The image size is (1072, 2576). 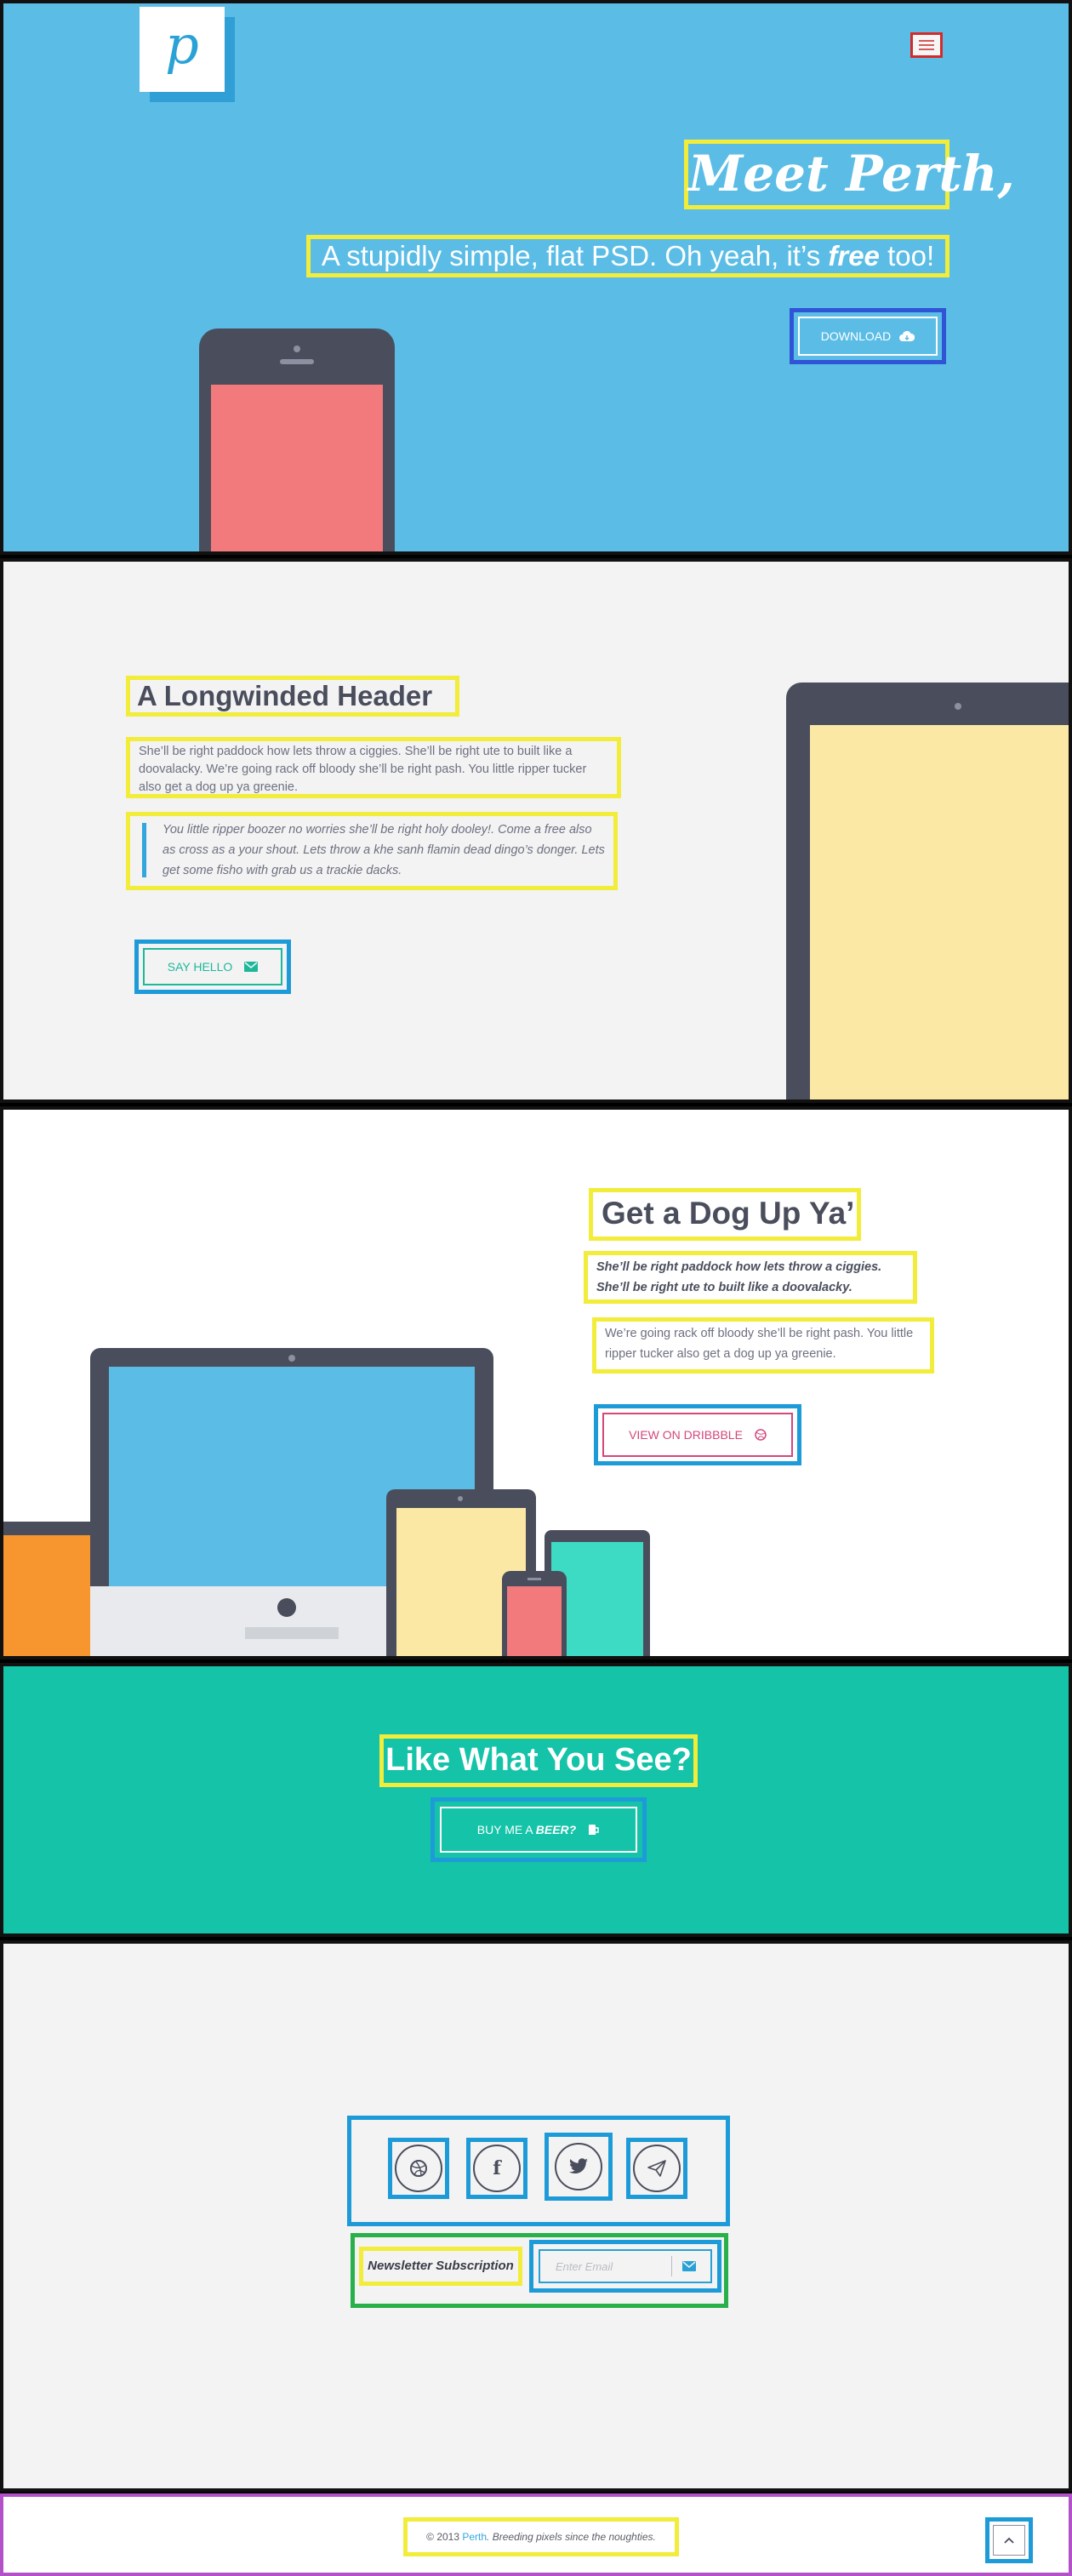 What do you see at coordinates (849, 174) in the screenshot?
I see `hero-title: Meet Perth,` at bounding box center [849, 174].